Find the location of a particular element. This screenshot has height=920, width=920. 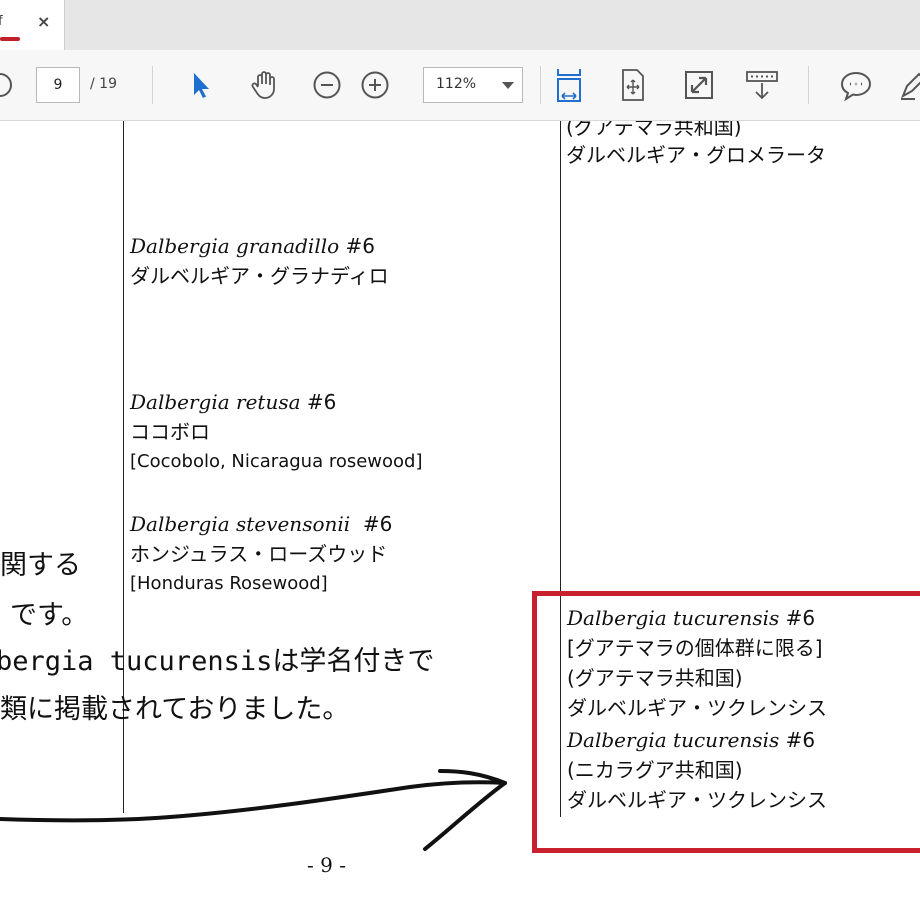

tab-label: f is located at coordinates (1, 21).